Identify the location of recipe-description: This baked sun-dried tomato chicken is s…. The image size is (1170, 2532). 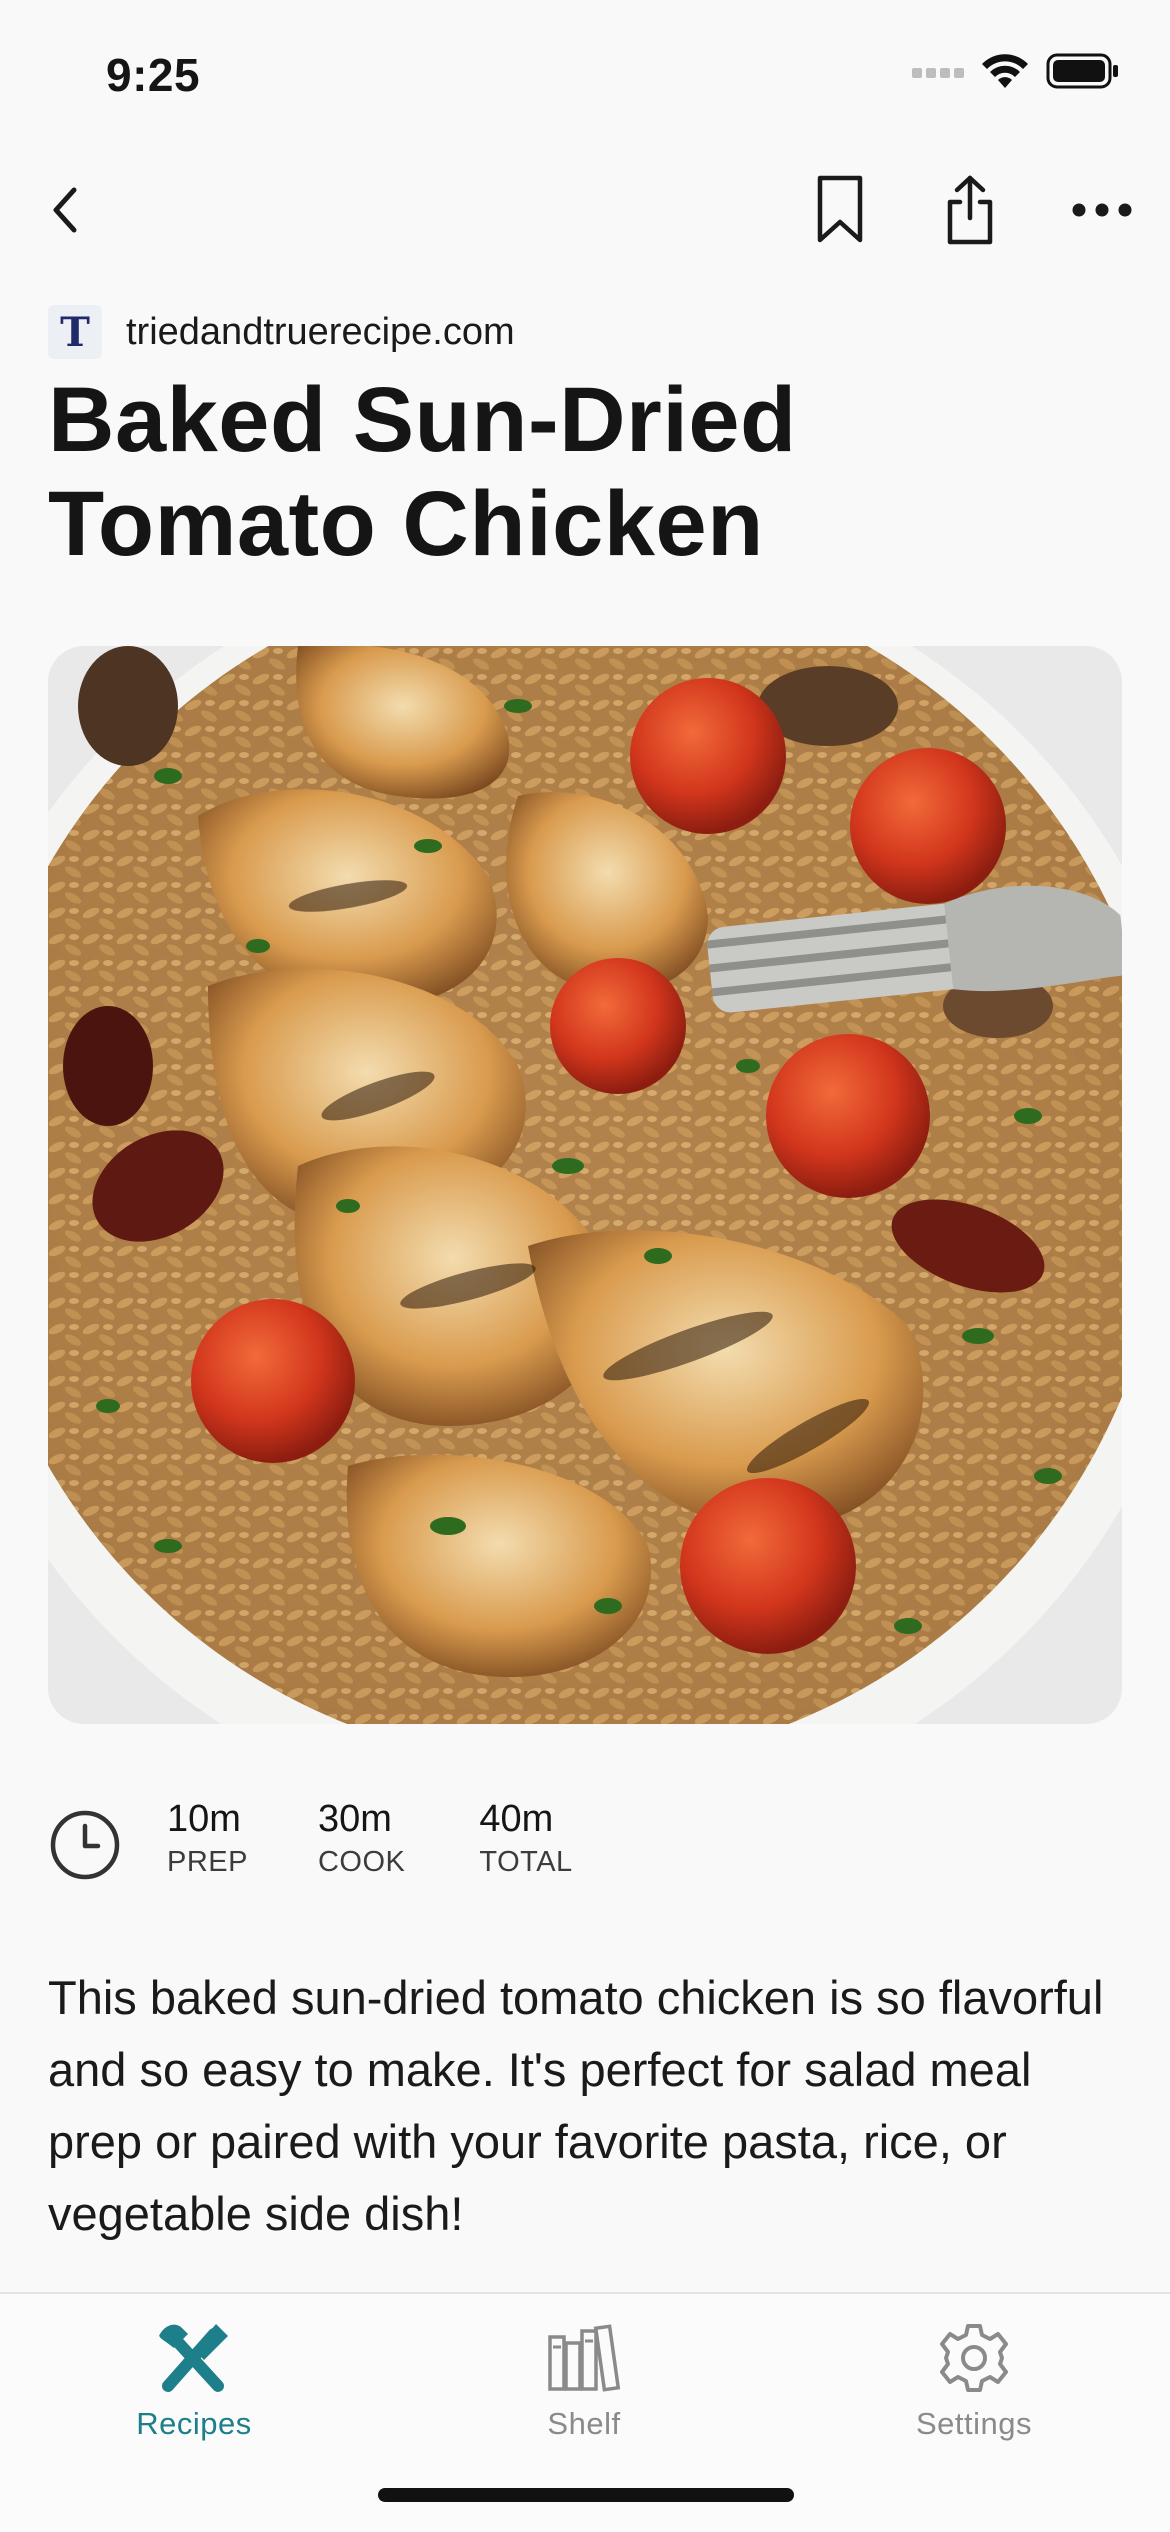
(576, 2105).